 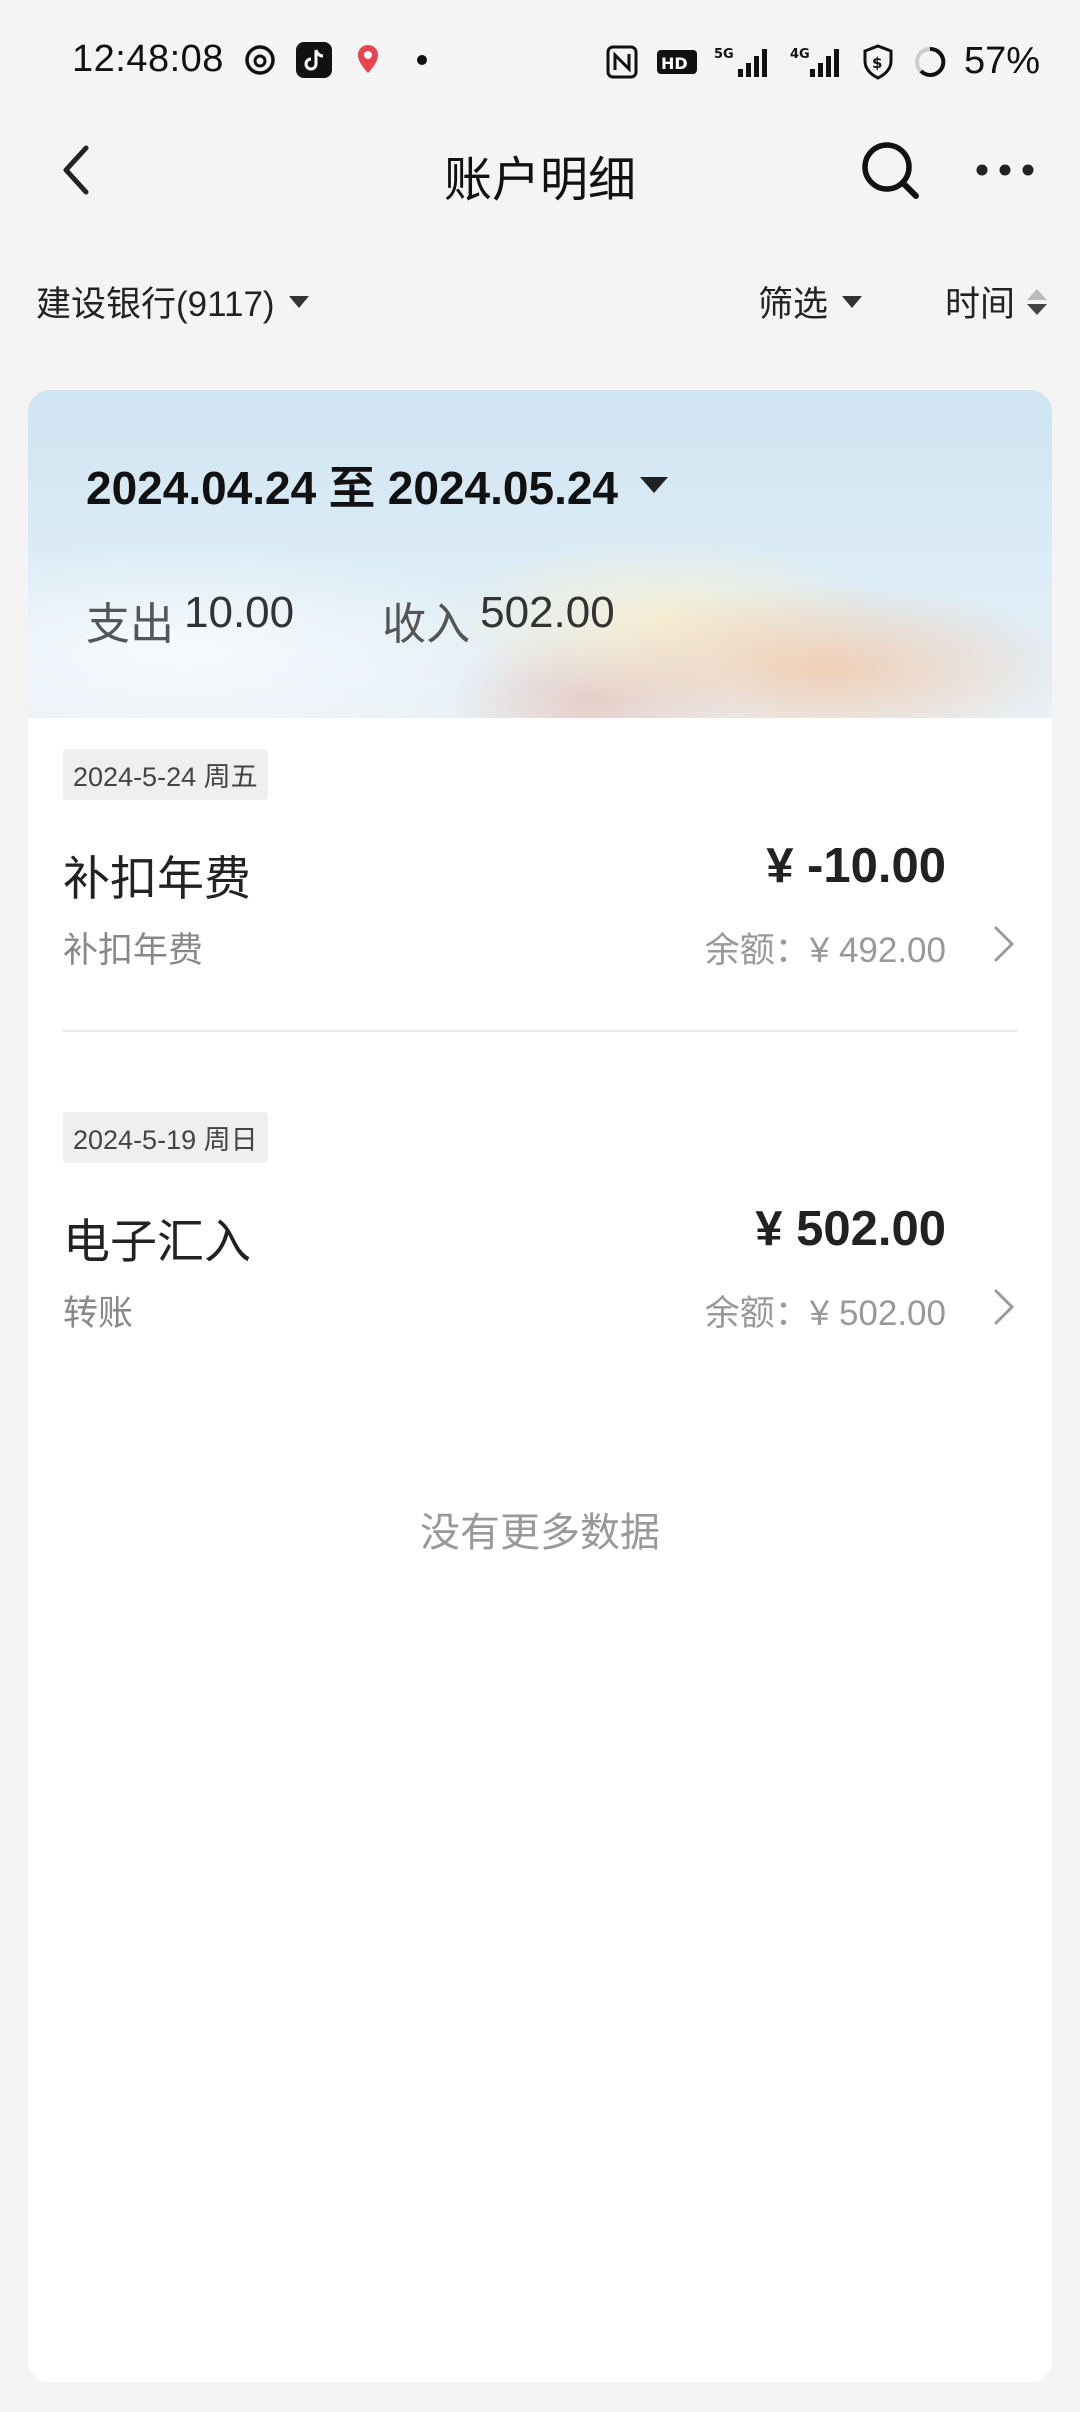 I want to click on transaction-subtitle: 转账, so click(x=98, y=1313).